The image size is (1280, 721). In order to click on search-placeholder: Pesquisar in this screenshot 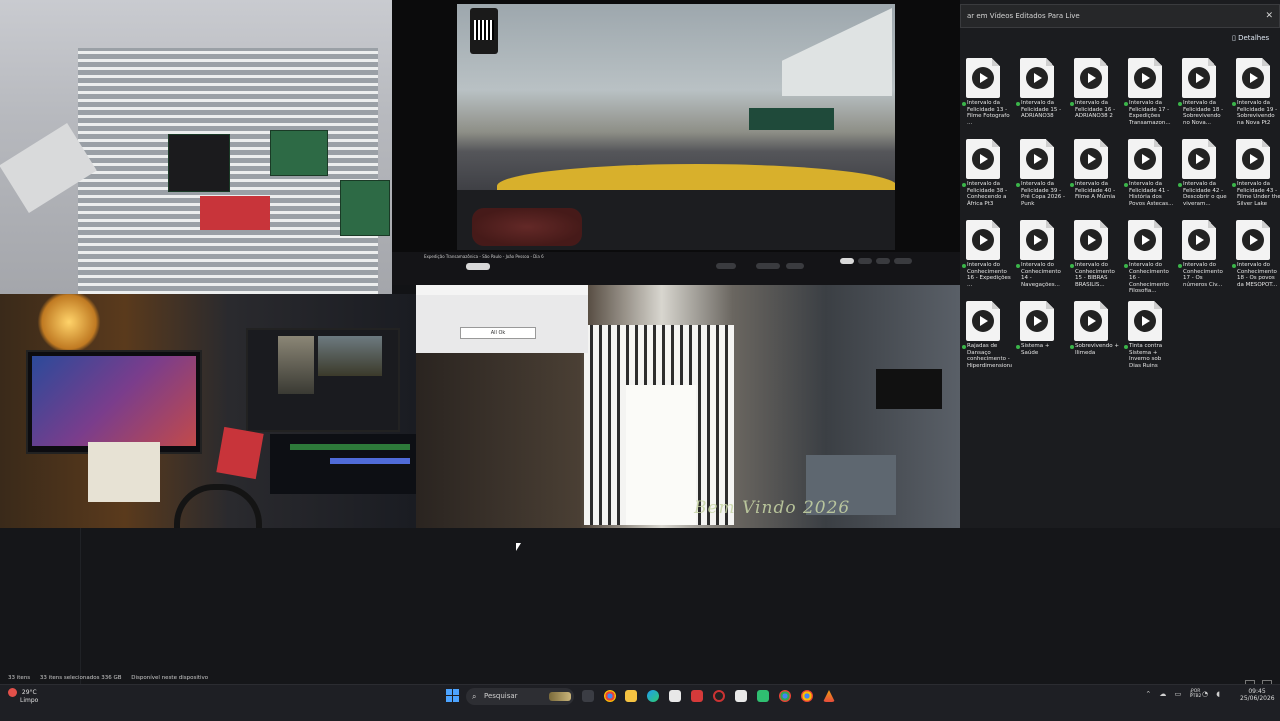, I will do `click(501, 696)`.